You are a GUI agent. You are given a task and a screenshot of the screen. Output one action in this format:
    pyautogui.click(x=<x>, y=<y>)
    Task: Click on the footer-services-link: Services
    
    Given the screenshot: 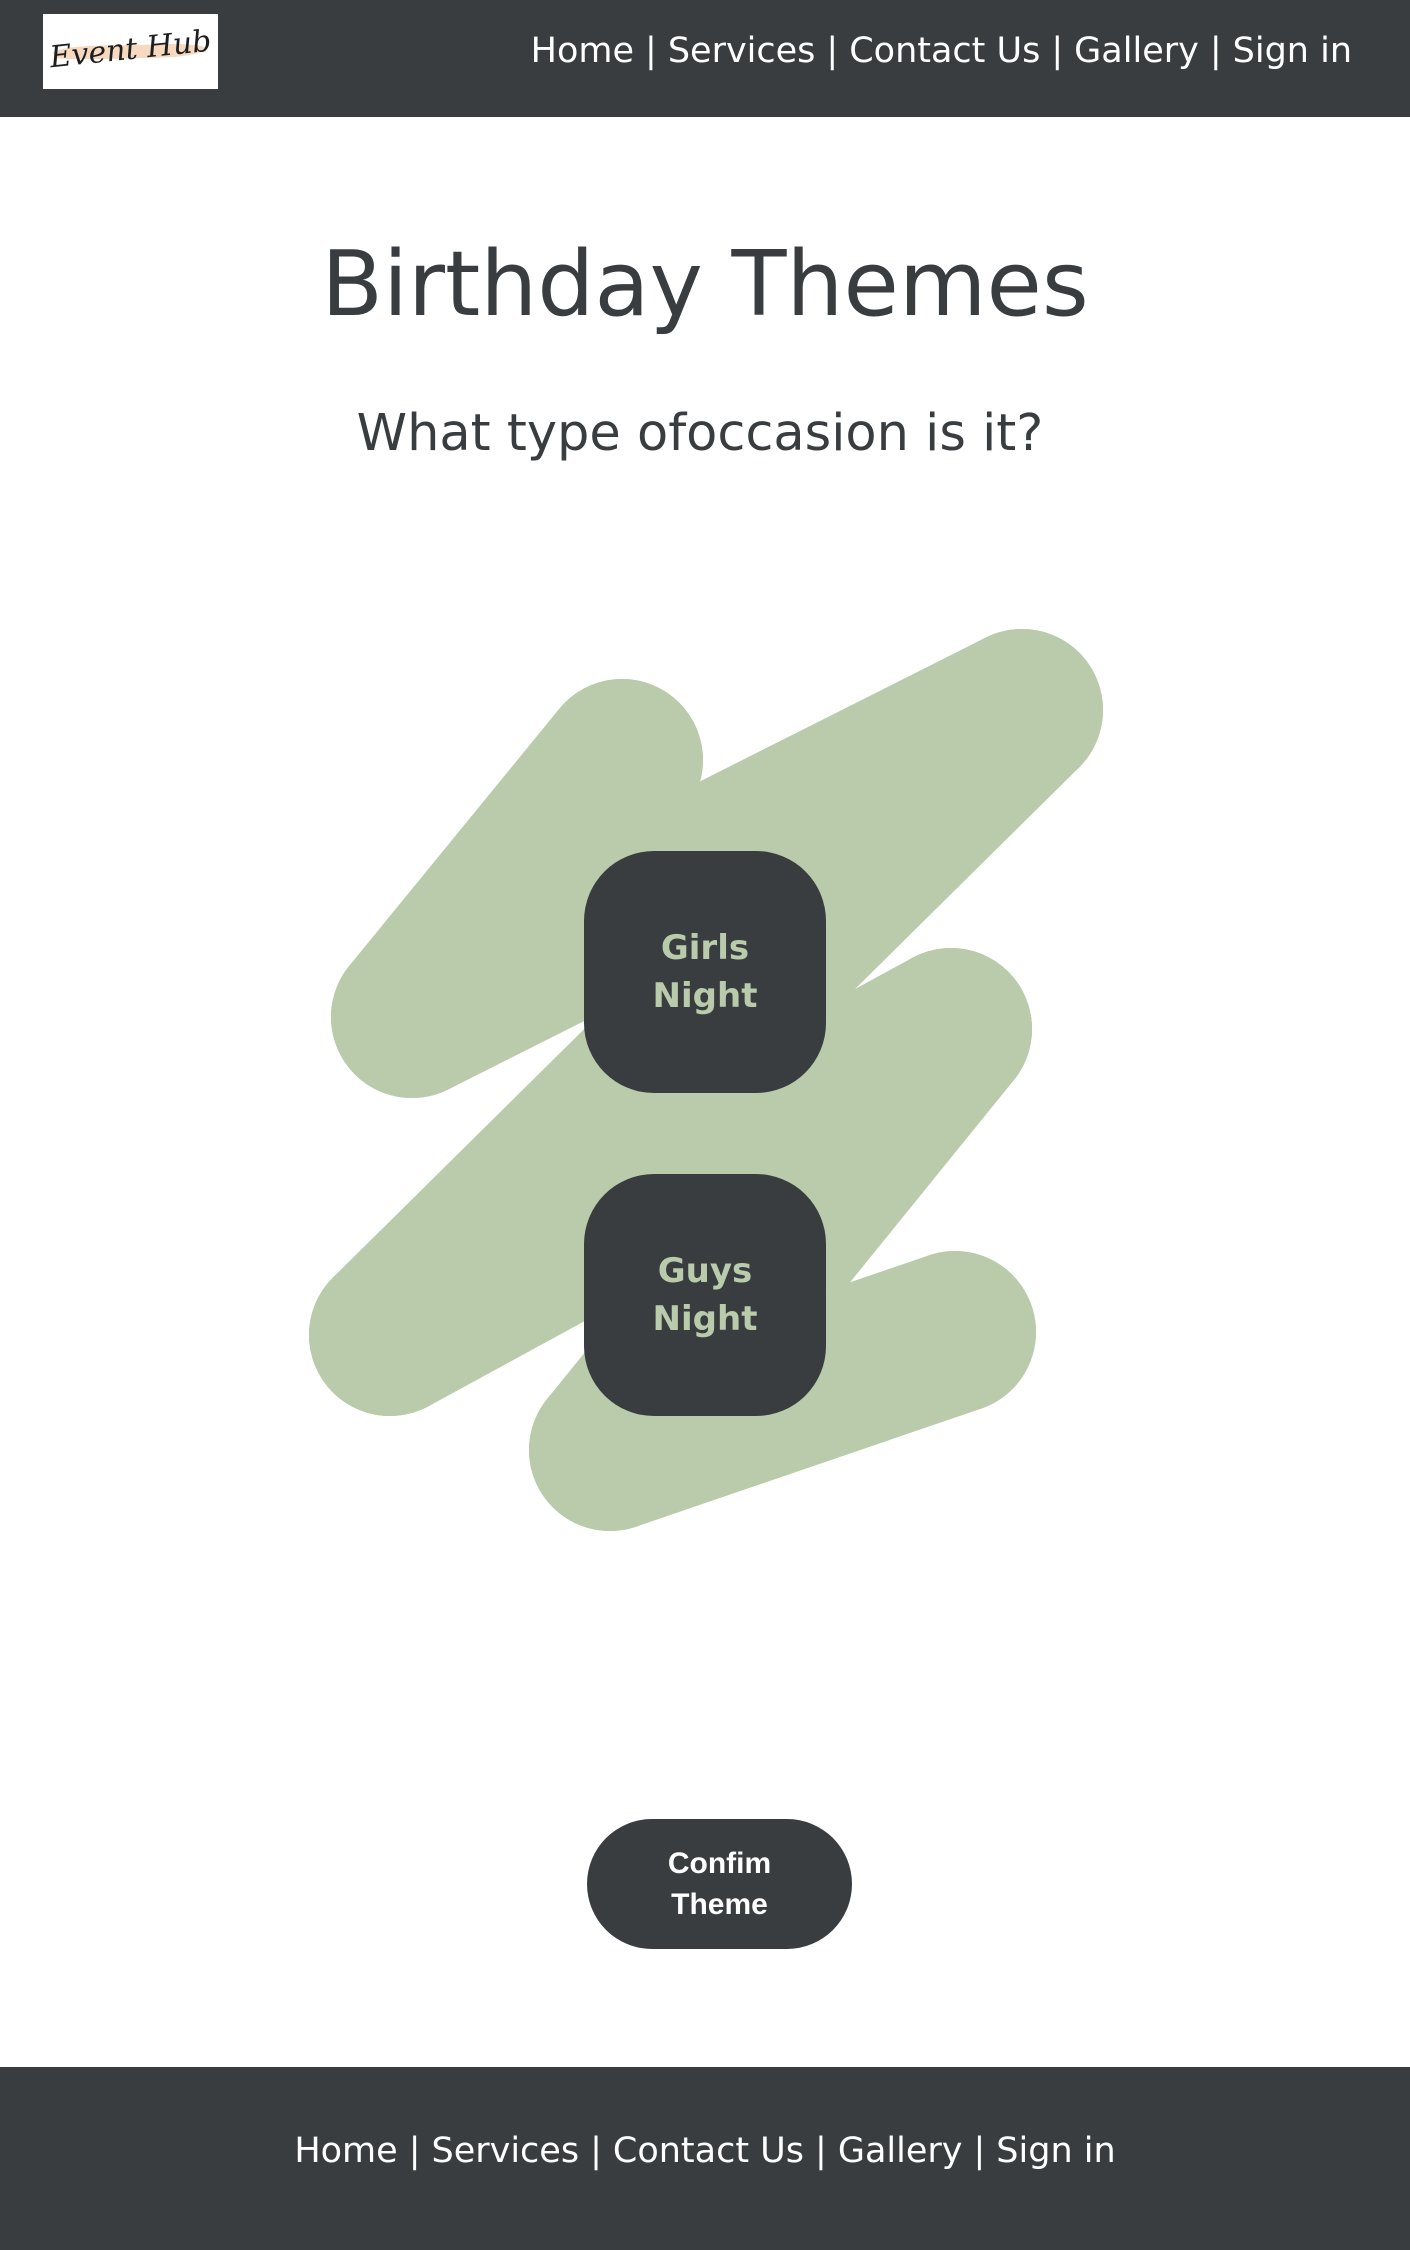 What is the action you would take?
    pyautogui.click(x=505, y=2151)
    